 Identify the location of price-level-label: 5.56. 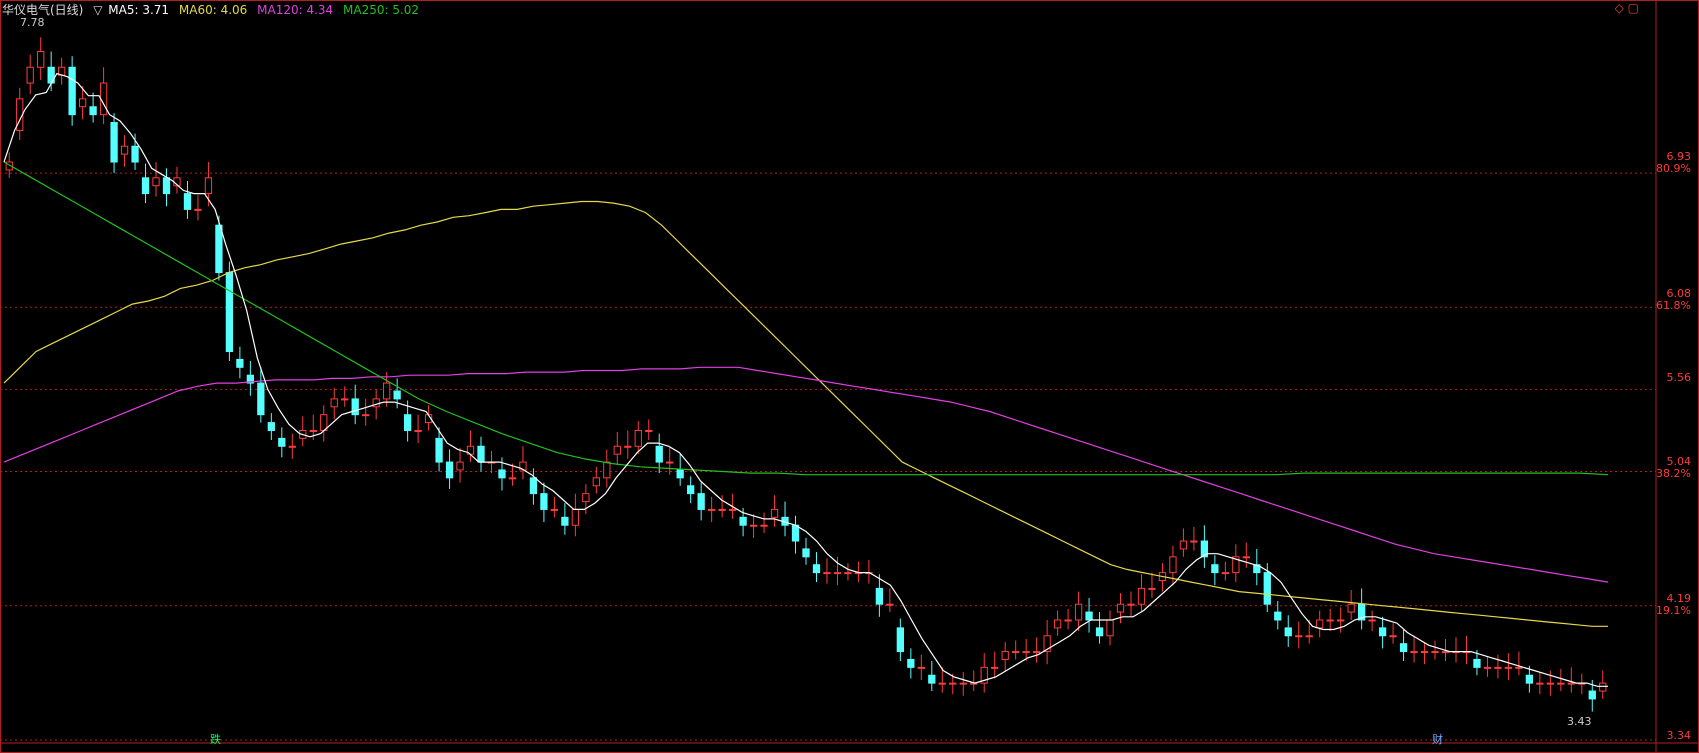
(1679, 377).